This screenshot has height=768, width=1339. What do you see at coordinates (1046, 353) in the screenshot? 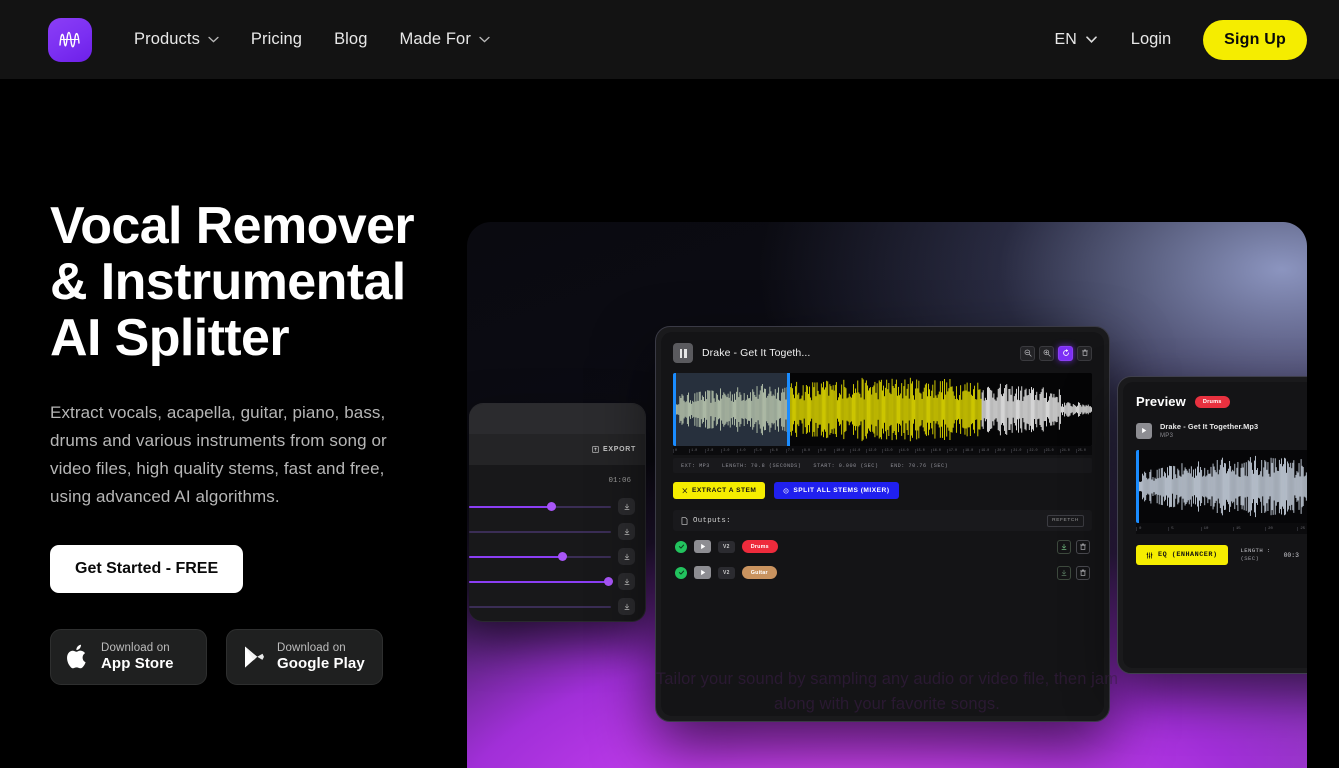
I see `zoom-in-icon` at bounding box center [1046, 353].